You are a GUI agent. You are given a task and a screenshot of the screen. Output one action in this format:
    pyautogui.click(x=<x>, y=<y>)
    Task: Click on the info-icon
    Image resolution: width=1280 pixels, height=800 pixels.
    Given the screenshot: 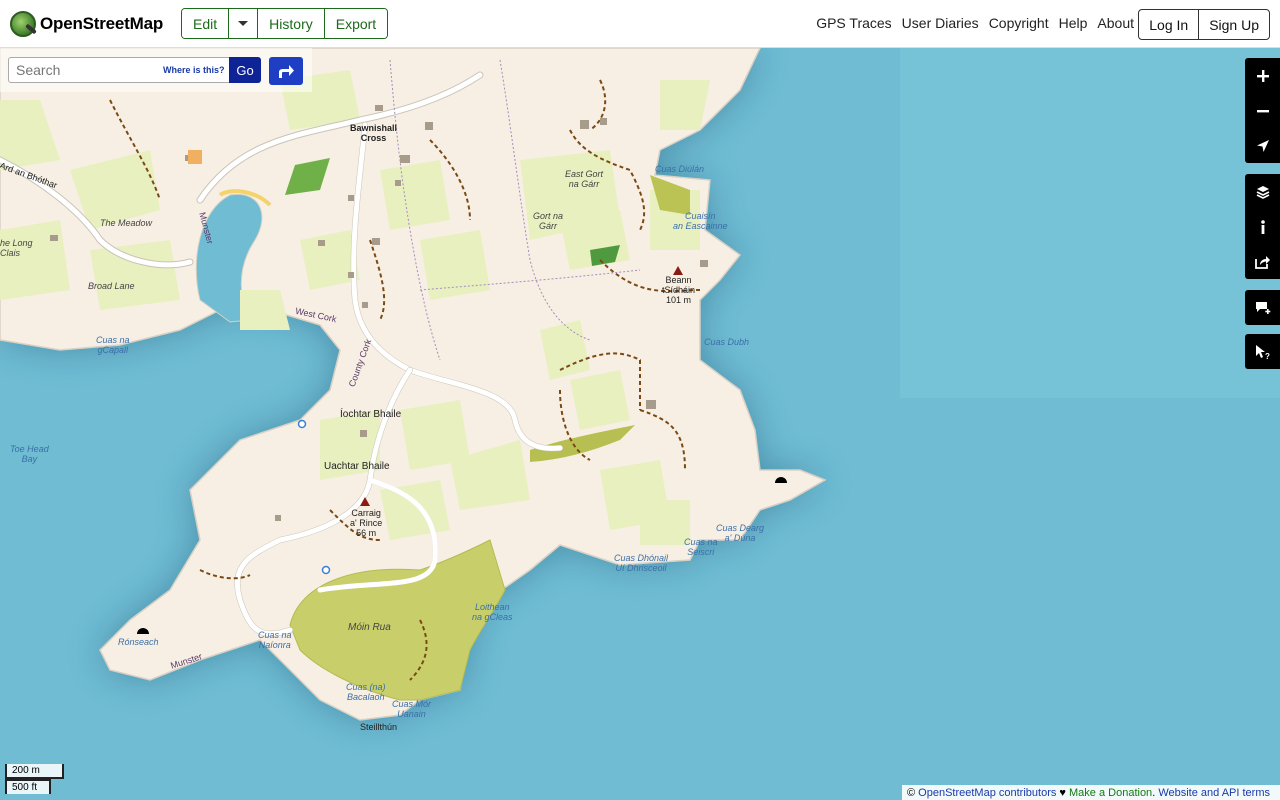 What is the action you would take?
    pyautogui.click(x=1262, y=226)
    